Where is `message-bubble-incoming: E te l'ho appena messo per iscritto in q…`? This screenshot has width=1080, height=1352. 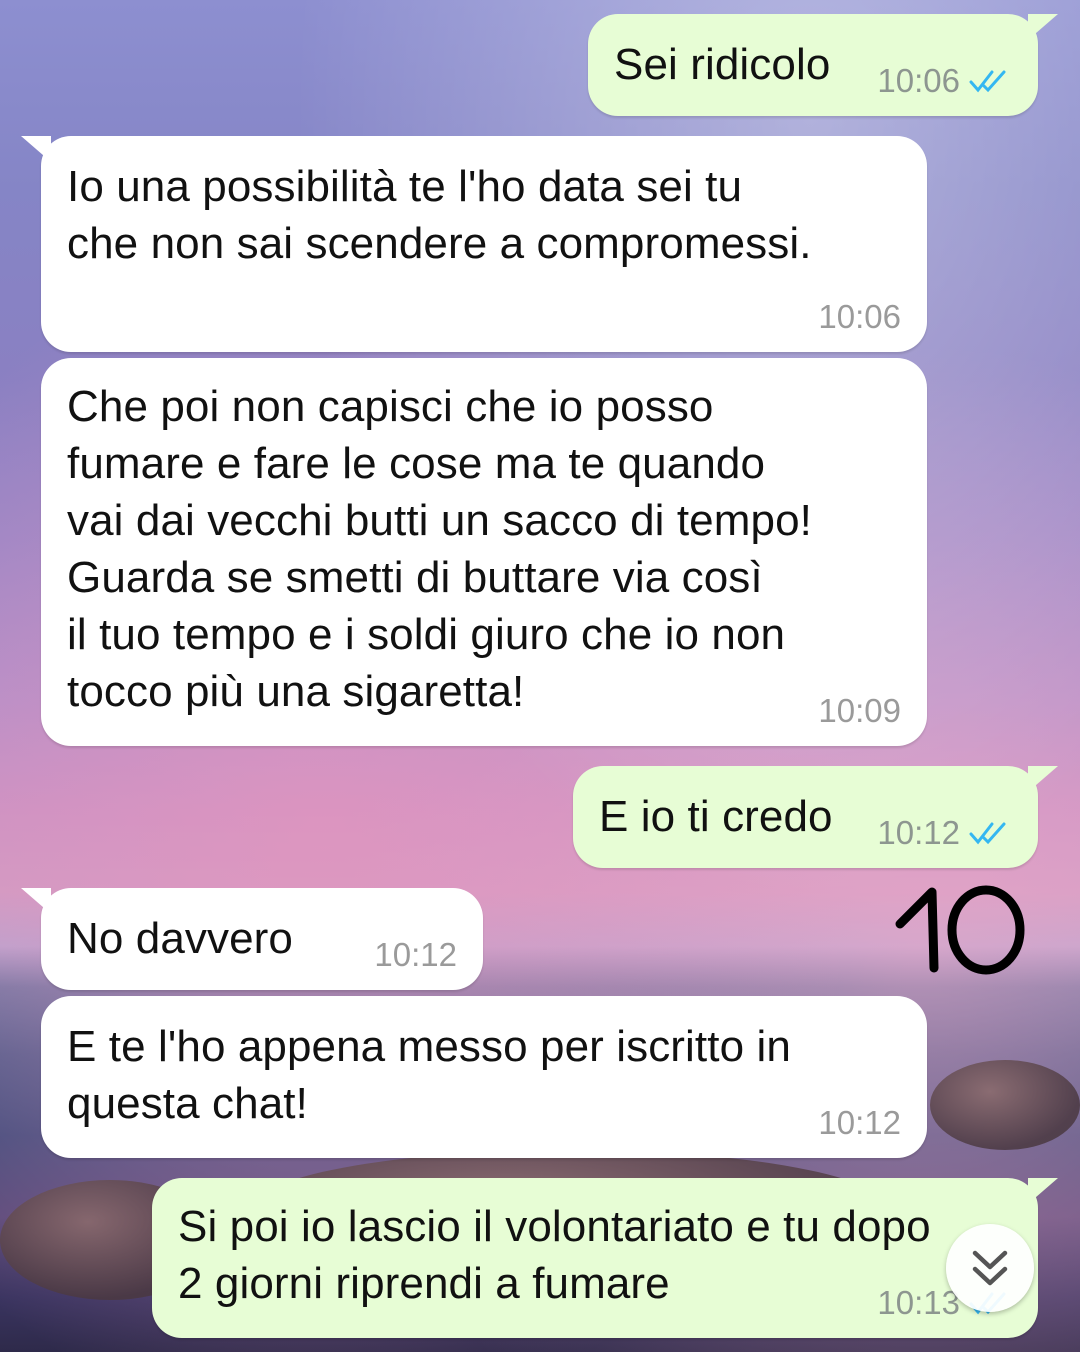
message-bubble-incoming: E te l'ho appena messo per iscritto in q… is located at coordinates (484, 1077).